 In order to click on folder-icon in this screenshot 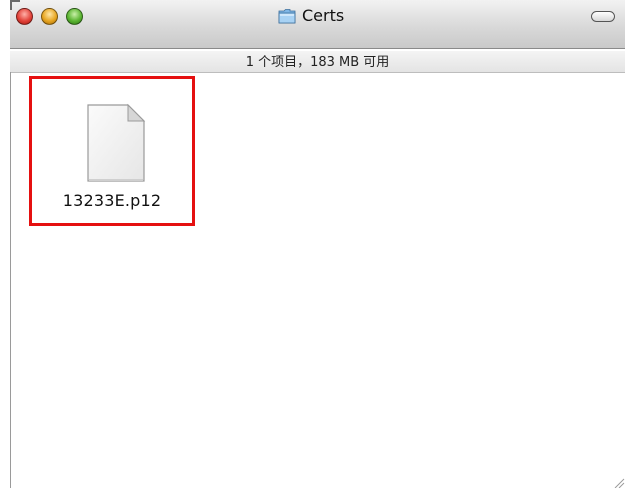, I will do `click(287, 16)`.